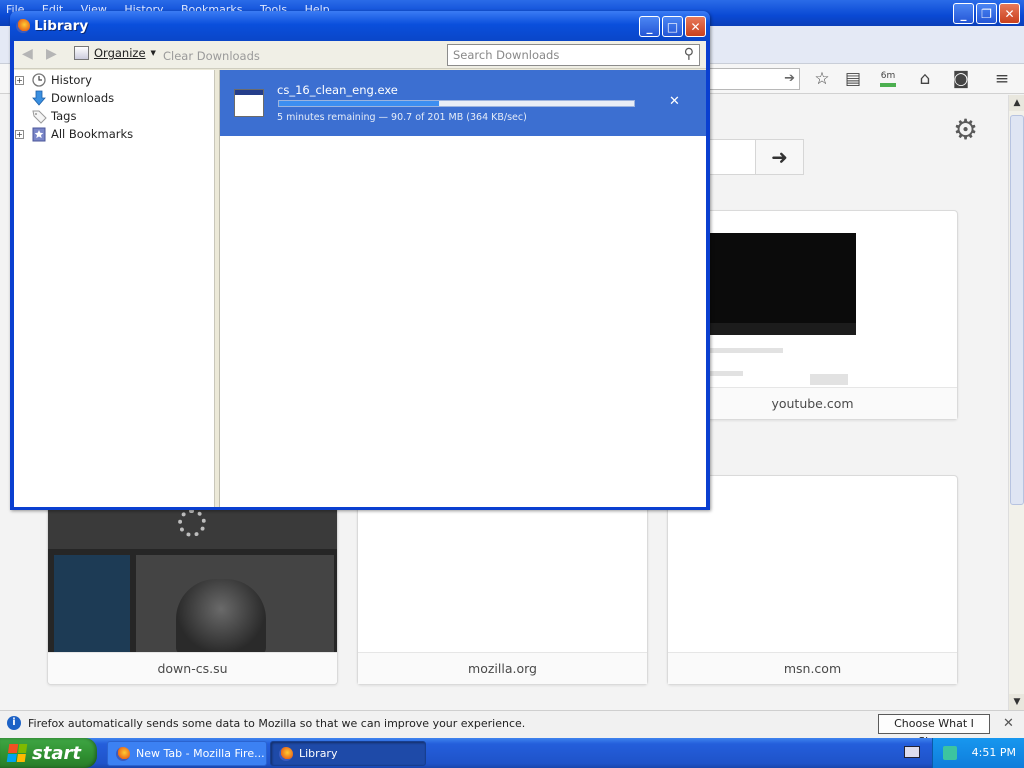  I want to click on tile-caption: msn.com, so click(812, 668).